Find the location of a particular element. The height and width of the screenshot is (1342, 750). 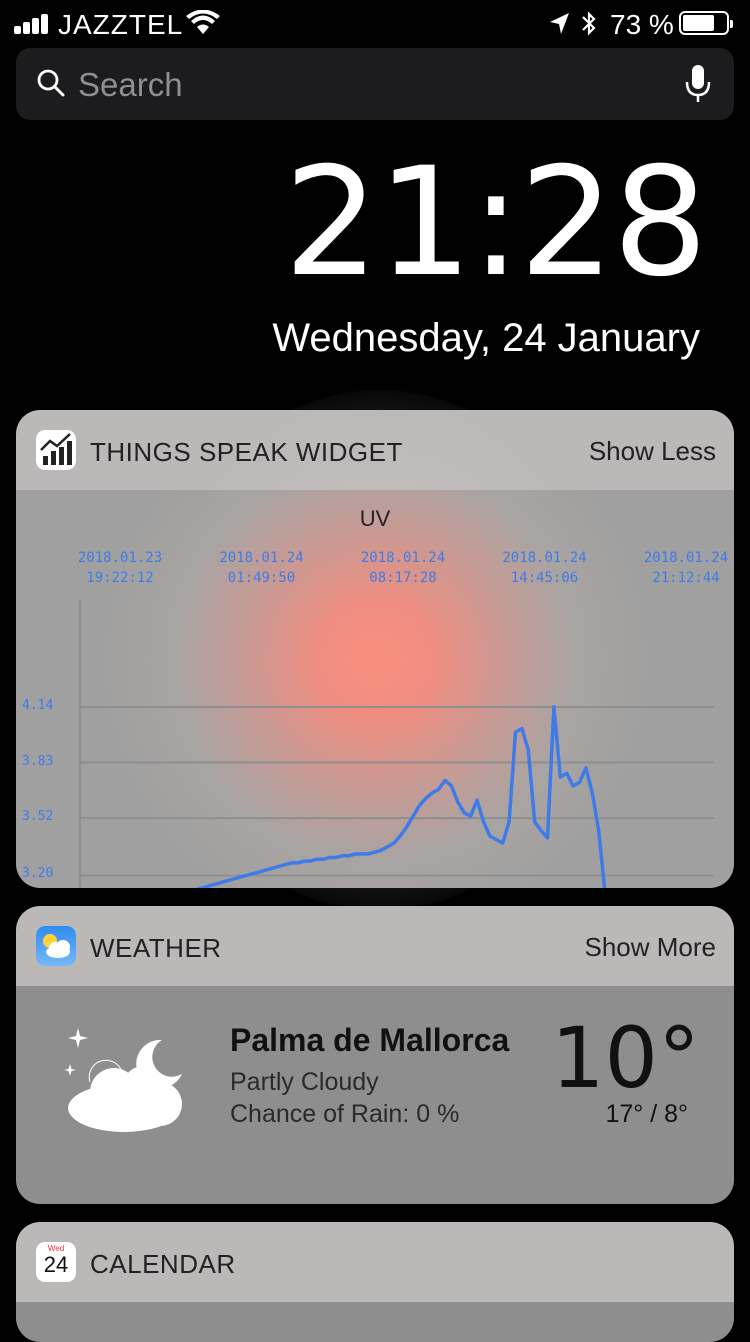

battery-icon is located at coordinates (706, 23).